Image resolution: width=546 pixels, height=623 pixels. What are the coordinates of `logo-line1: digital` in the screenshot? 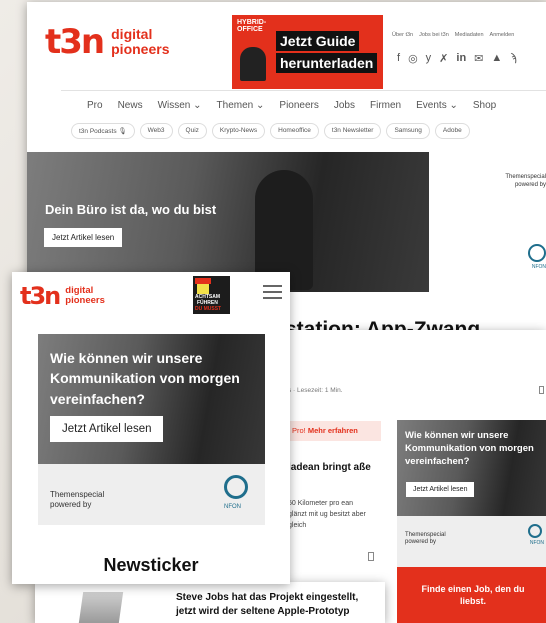 It's located at (132, 34).